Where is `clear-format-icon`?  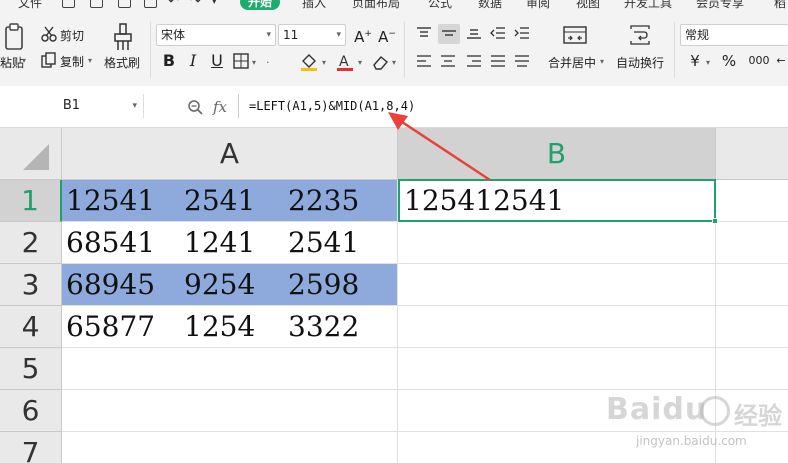
clear-format-icon is located at coordinates (380, 62).